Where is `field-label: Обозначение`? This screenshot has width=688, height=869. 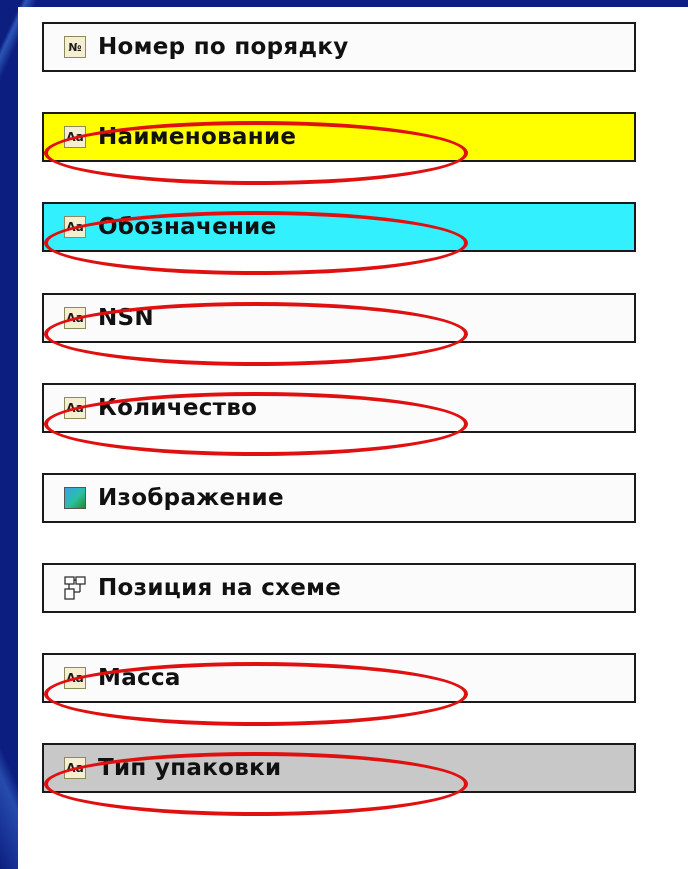
field-label: Обозначение is located at coordinates (187, 227).